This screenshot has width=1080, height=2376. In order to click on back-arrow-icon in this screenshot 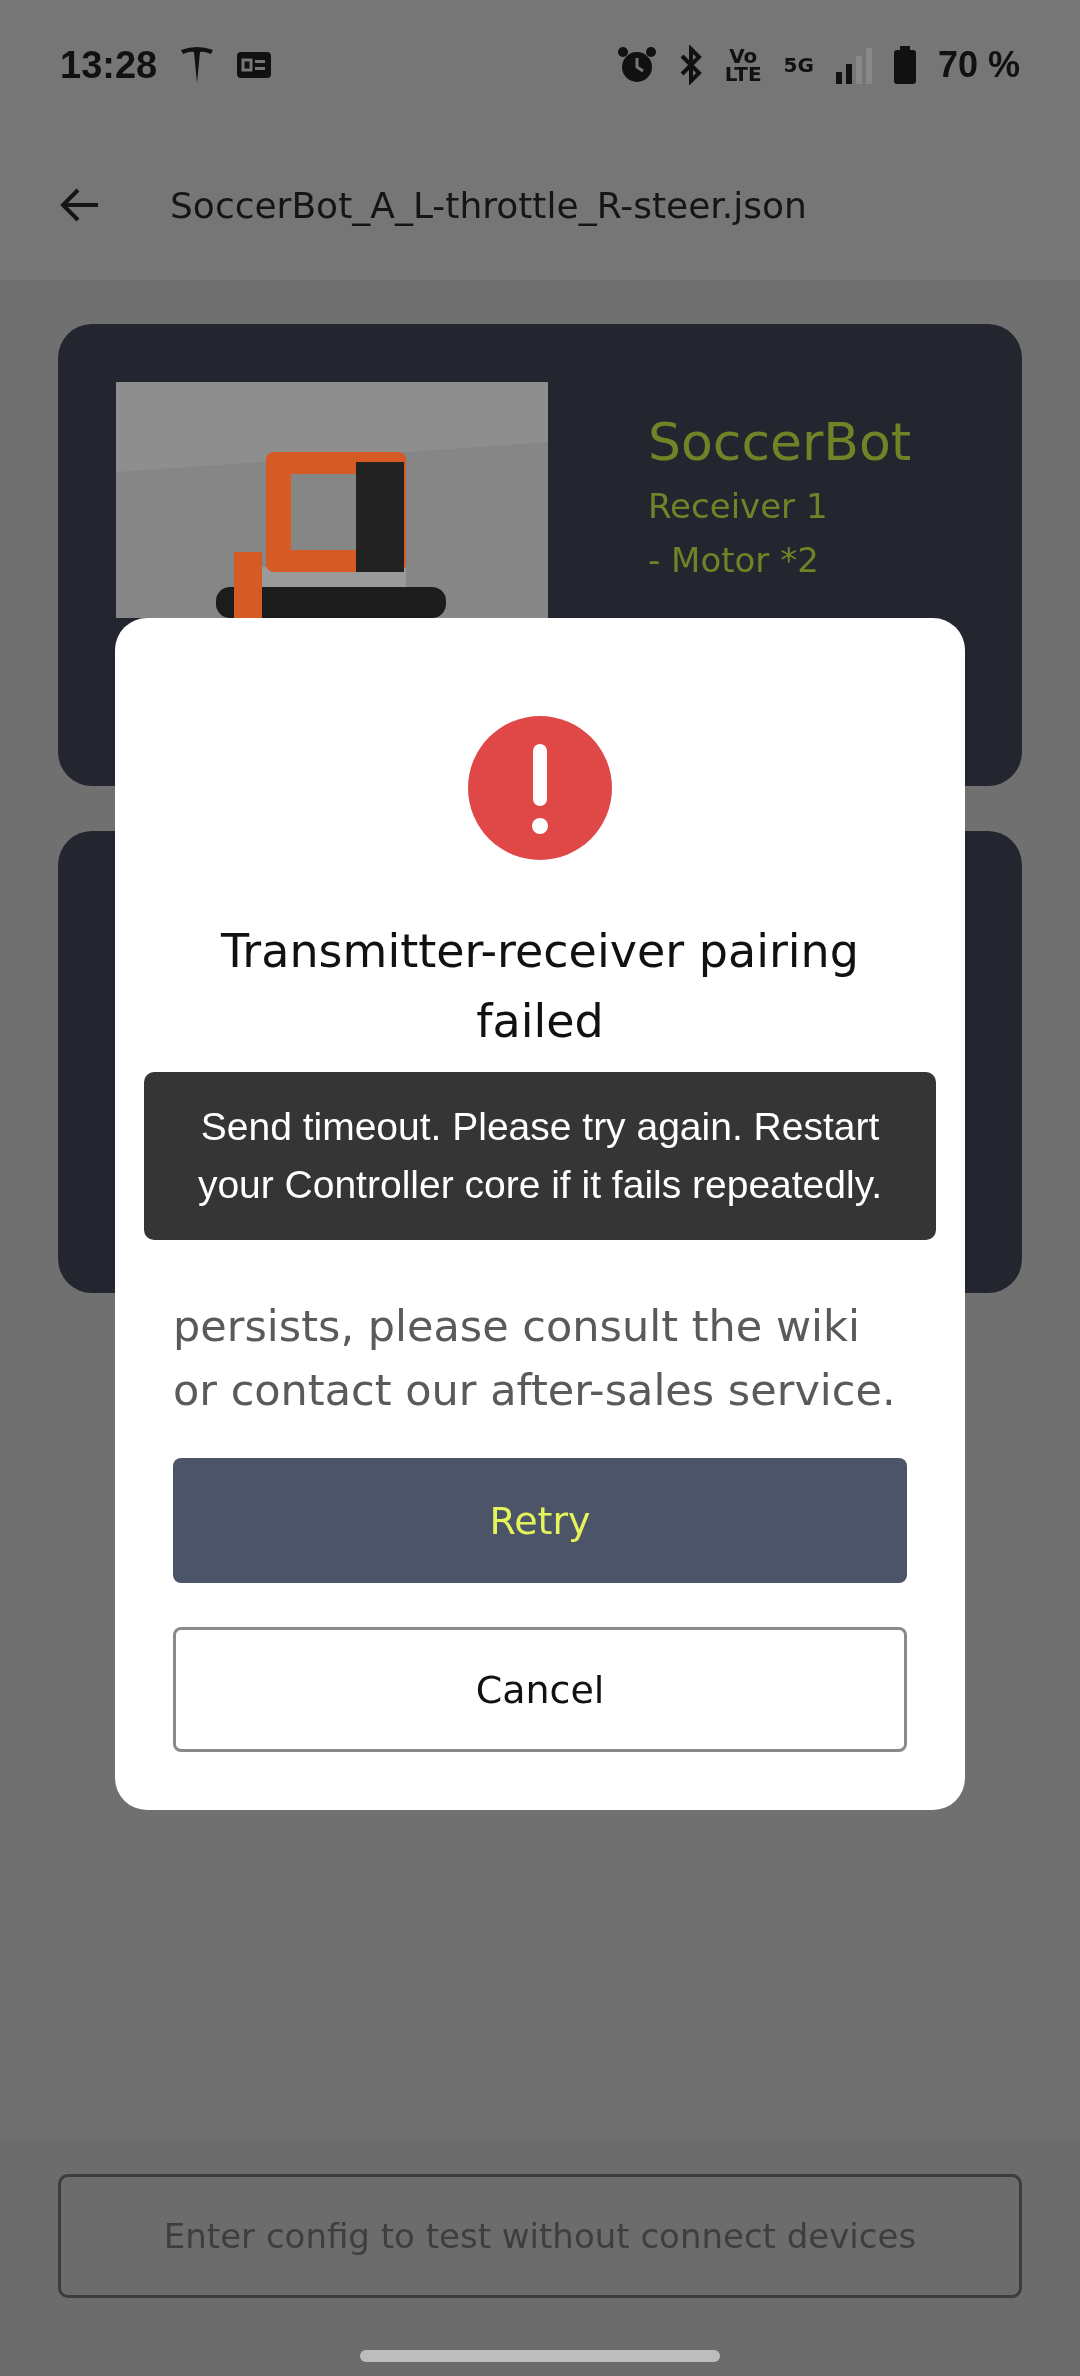, I will do `click(80, 205)`.